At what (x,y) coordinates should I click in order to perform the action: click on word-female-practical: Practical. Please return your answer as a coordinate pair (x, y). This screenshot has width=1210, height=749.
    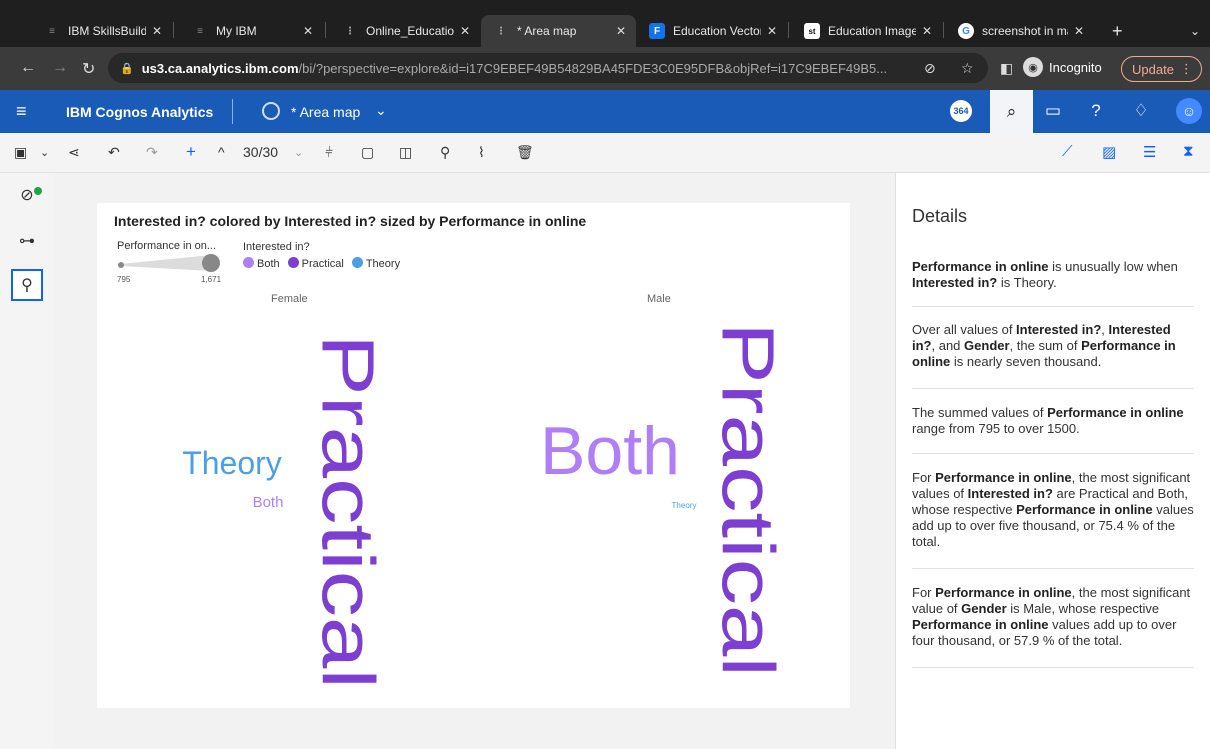
    Looking at the image, I should click on (347, 511).